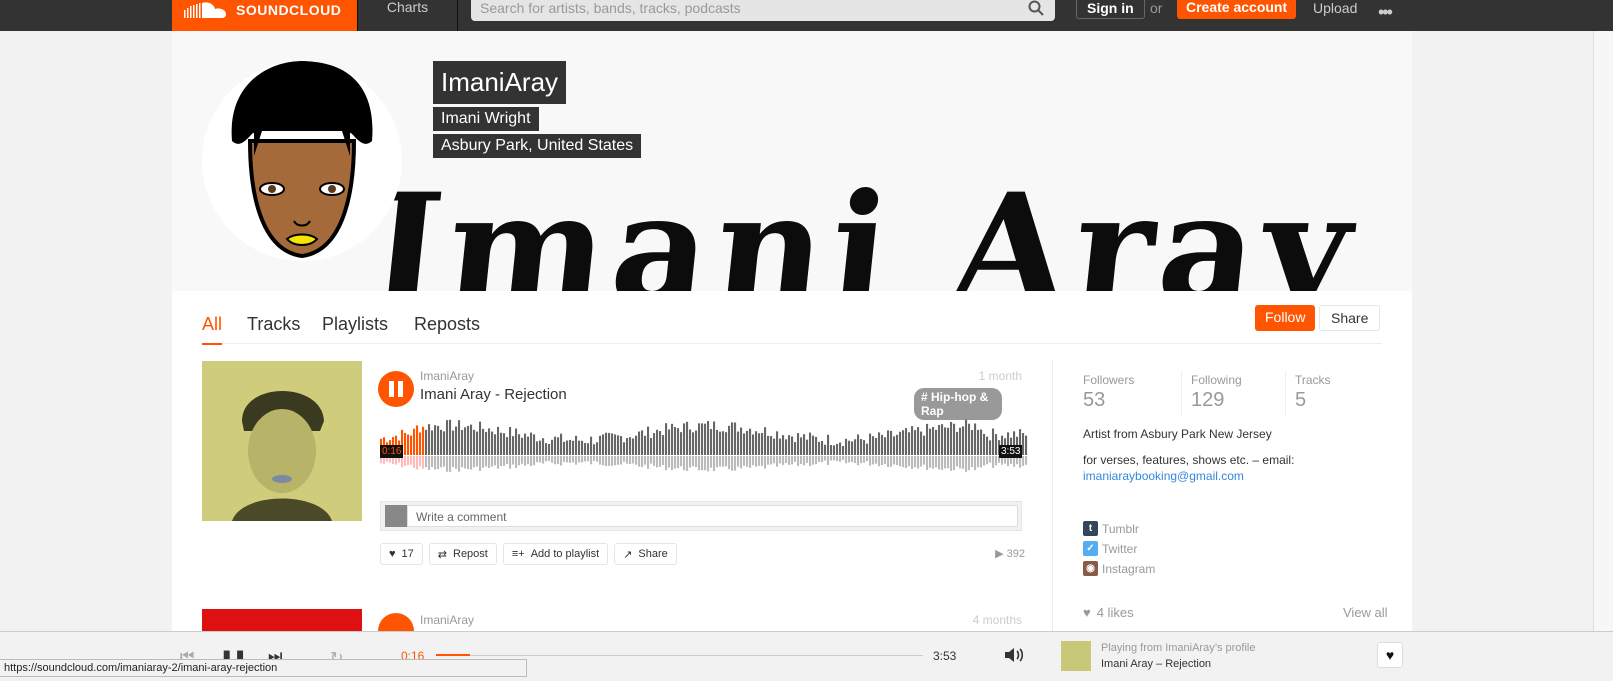  I want to click on upload-link: Upload, so click(1335, 8).